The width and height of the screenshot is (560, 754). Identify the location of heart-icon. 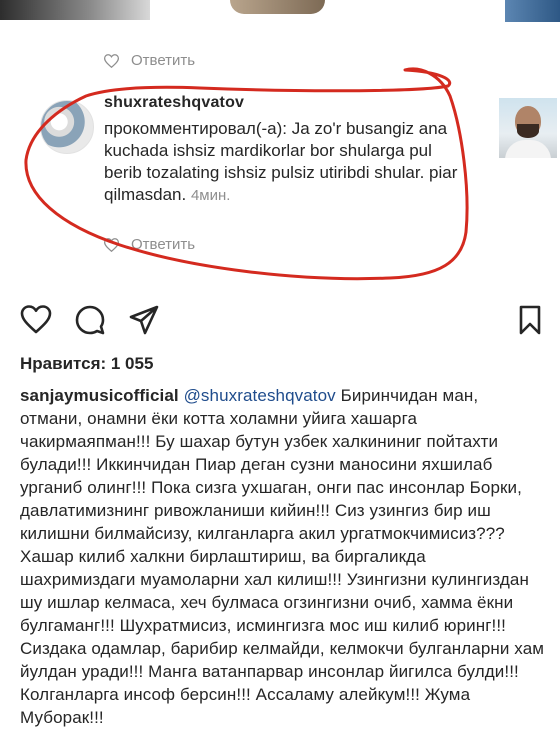
(36, 320).